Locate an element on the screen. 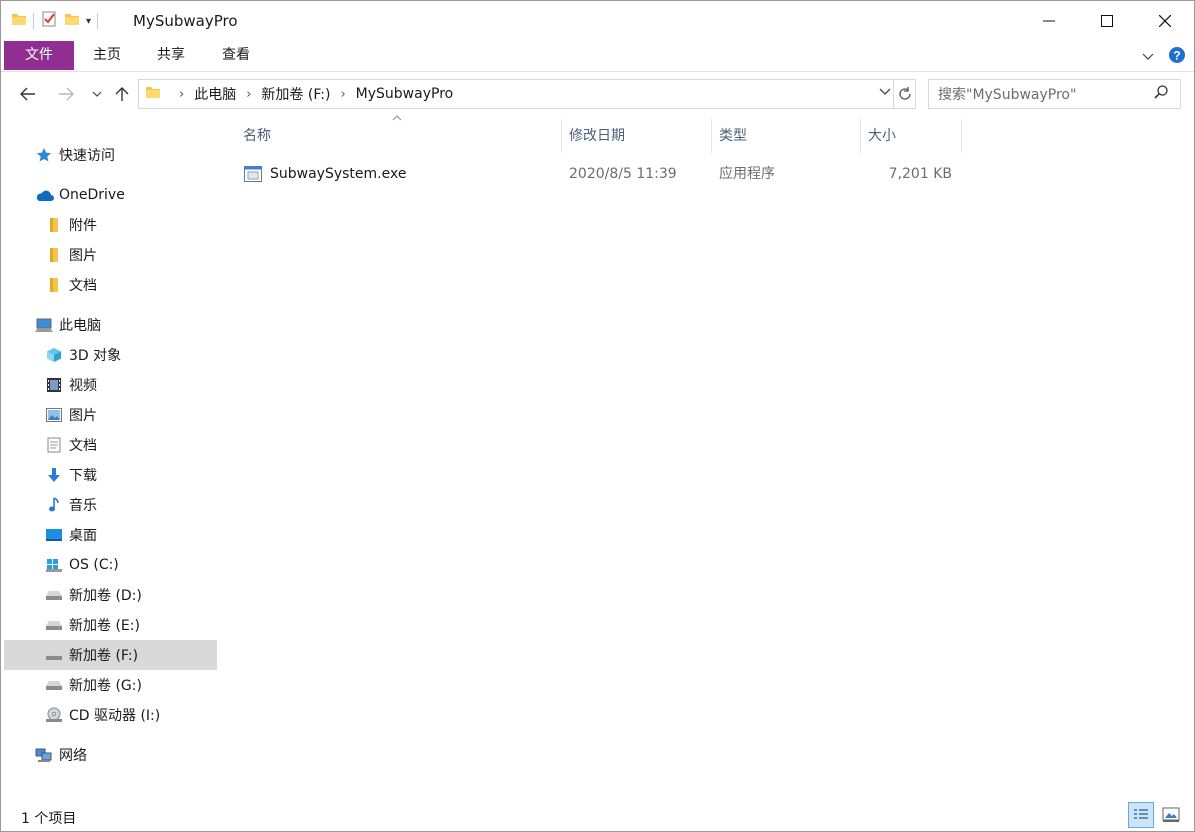 The width and height of the screenshot is (1195, 832). address-history-dropdown is located at coordinates (885, 92).